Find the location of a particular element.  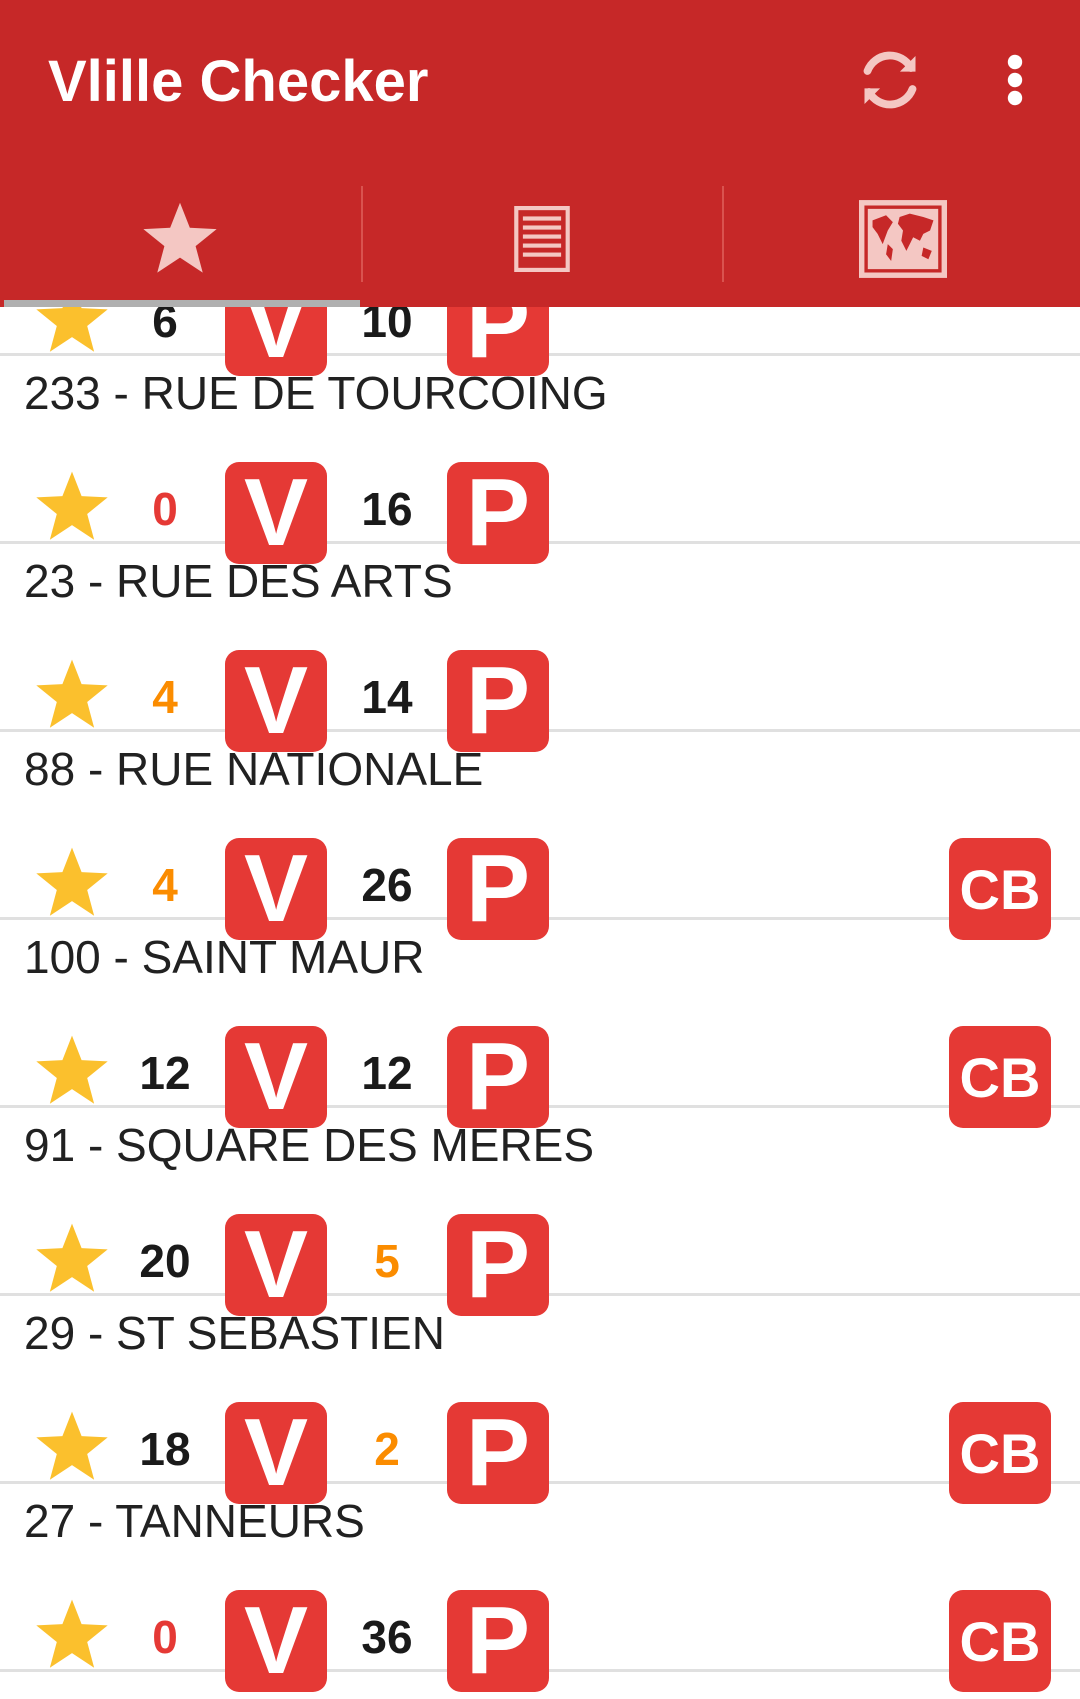

list-icon is located at coordinates (542, 238).